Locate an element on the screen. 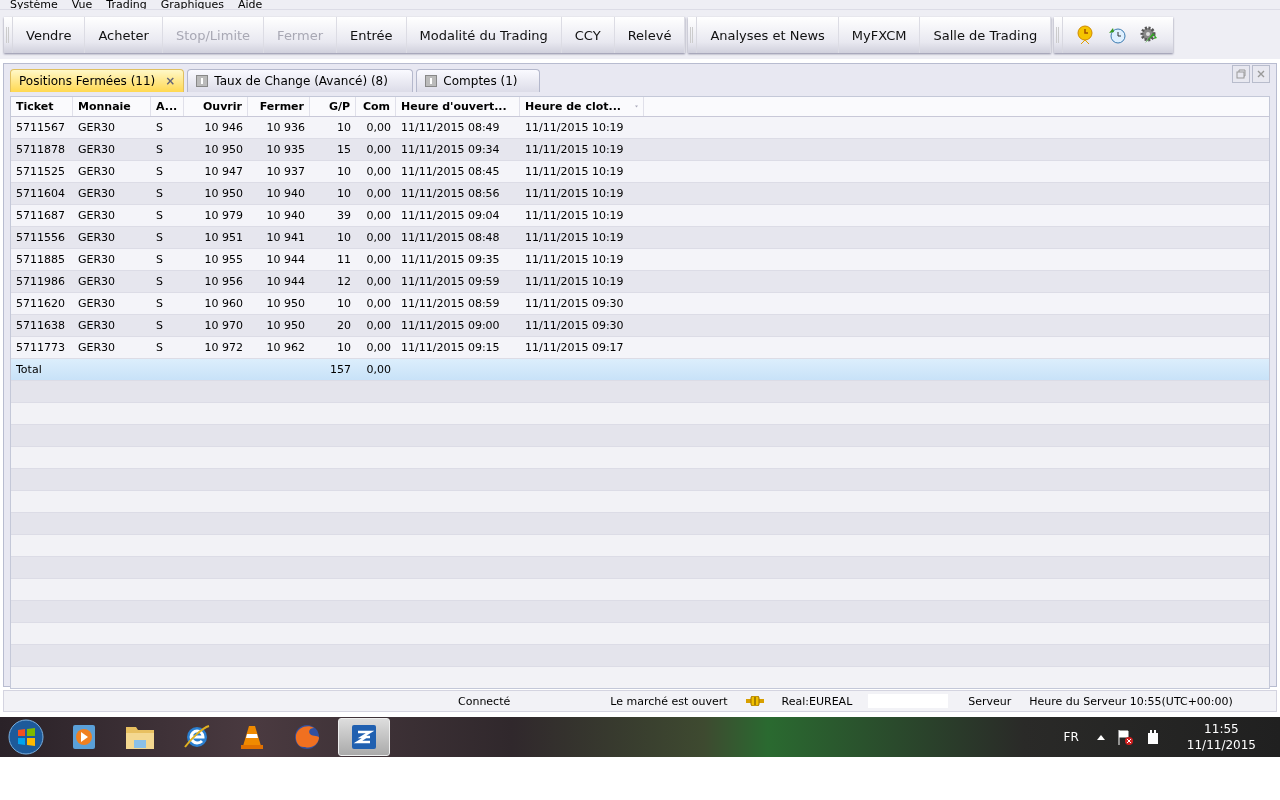 This screenshot has height=800, width=1280. taskbar-button is located at coordinates (364, 737).